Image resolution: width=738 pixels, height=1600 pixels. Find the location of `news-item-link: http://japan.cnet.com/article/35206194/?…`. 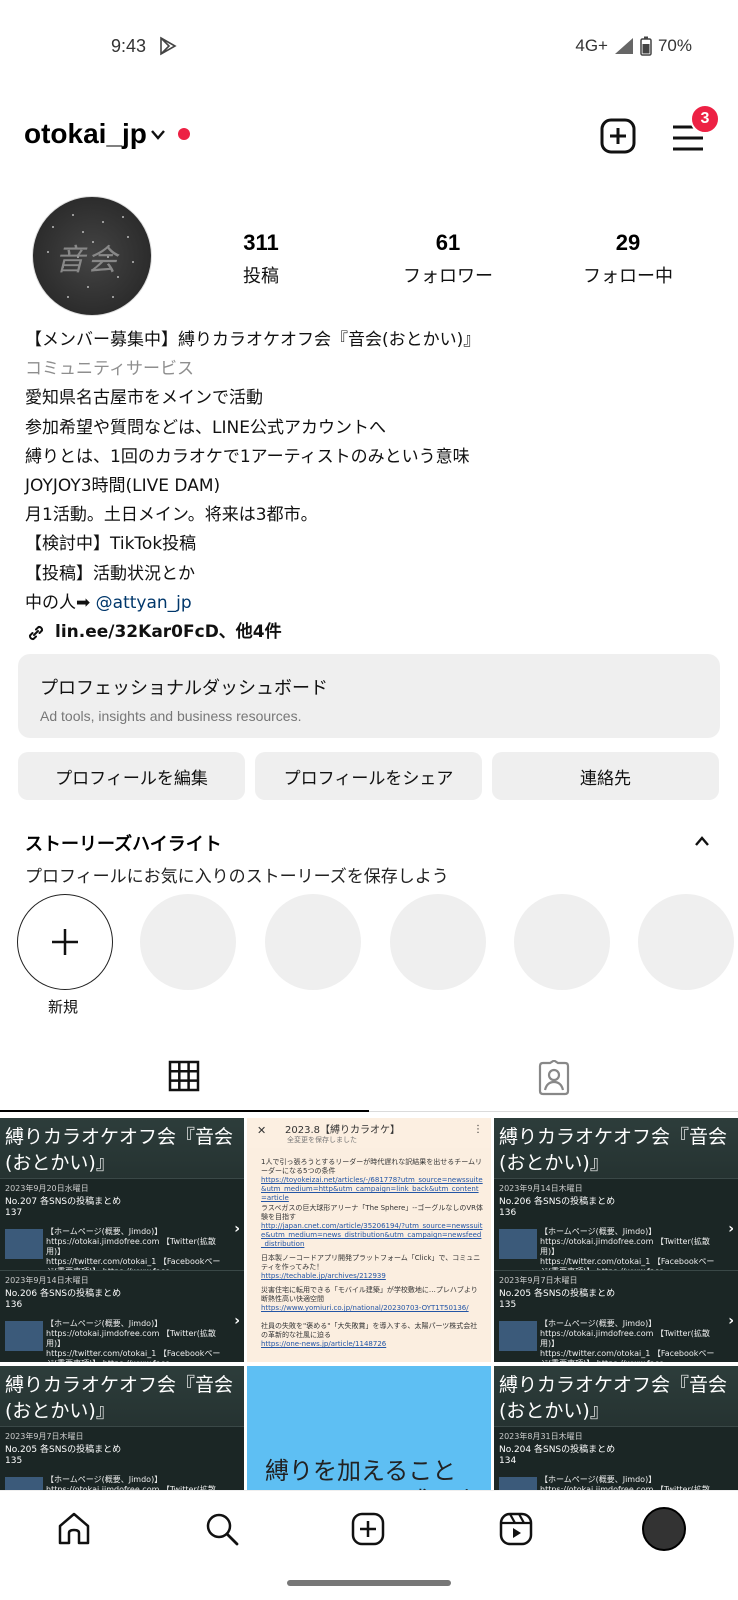

news-item-link: http://japan.cnet.com/article/35206194/?… is located at coordinates (372, 1235).